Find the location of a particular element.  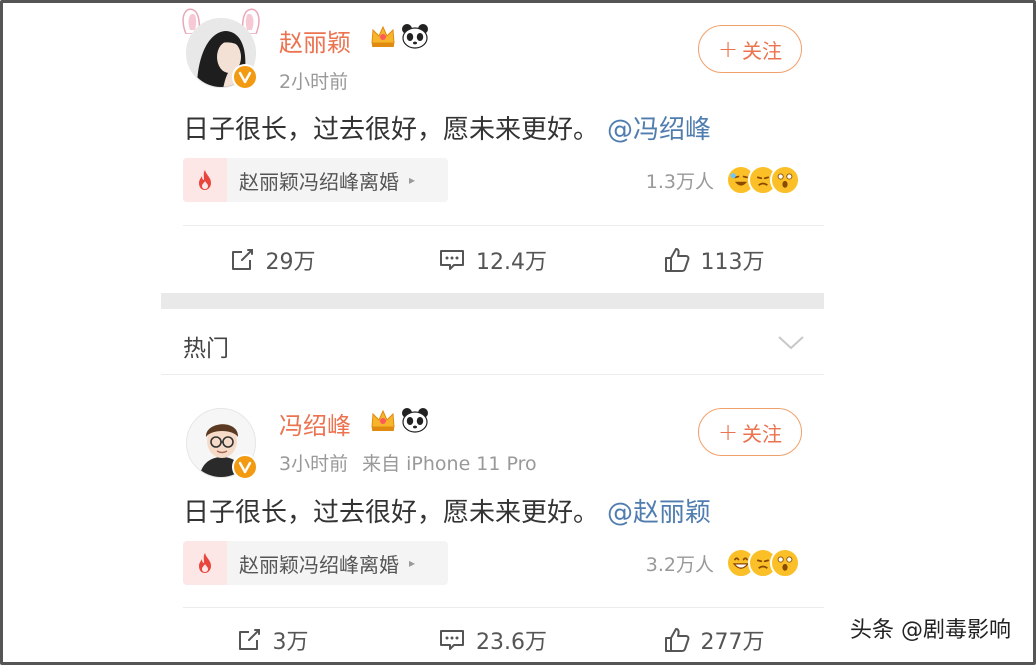

mention-link: @赵丽颖 is located at coordinates (659, 513).